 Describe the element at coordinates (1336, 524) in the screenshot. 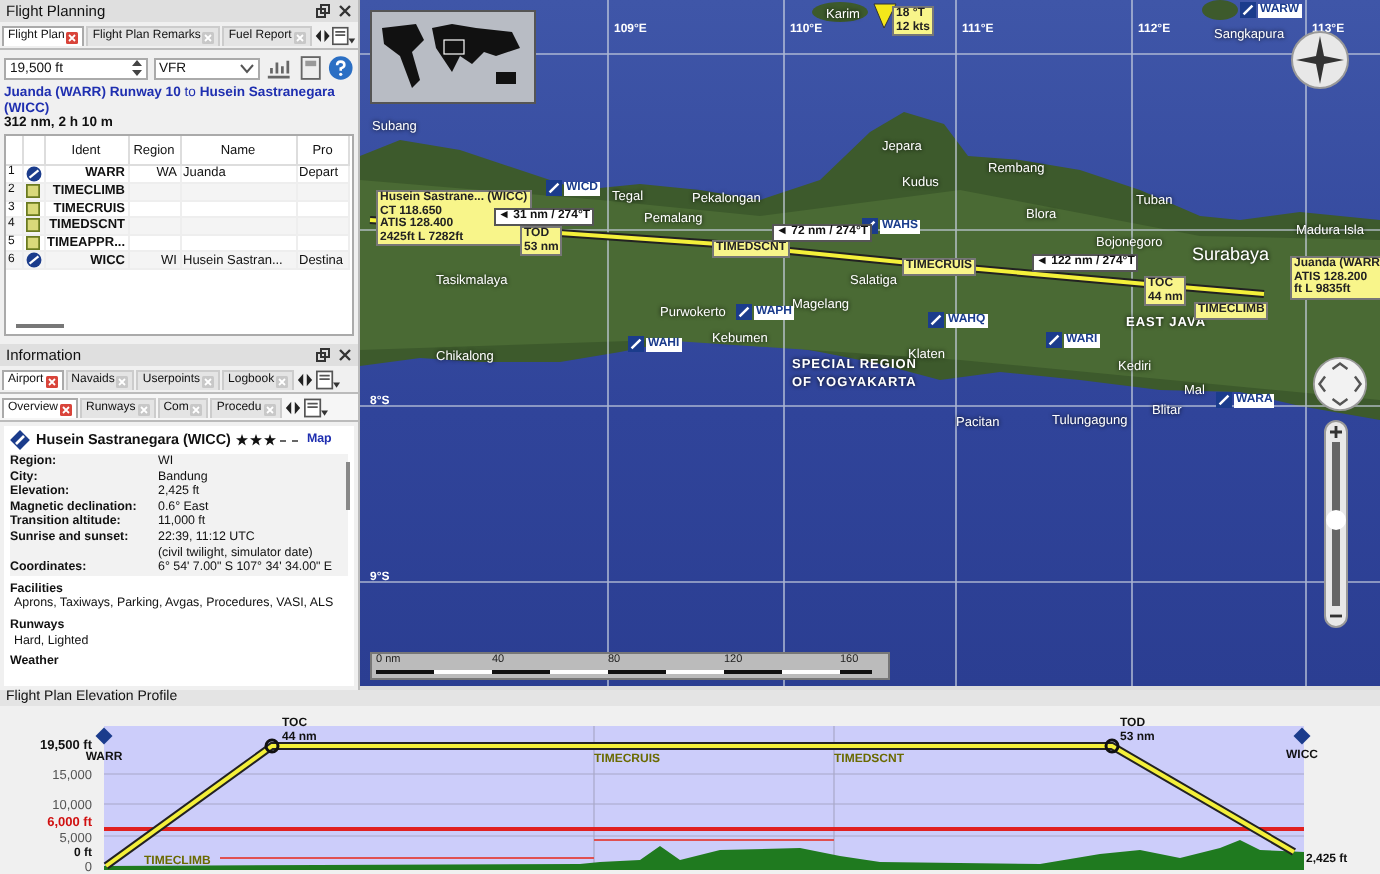

I see `zoom-slider` at that location.